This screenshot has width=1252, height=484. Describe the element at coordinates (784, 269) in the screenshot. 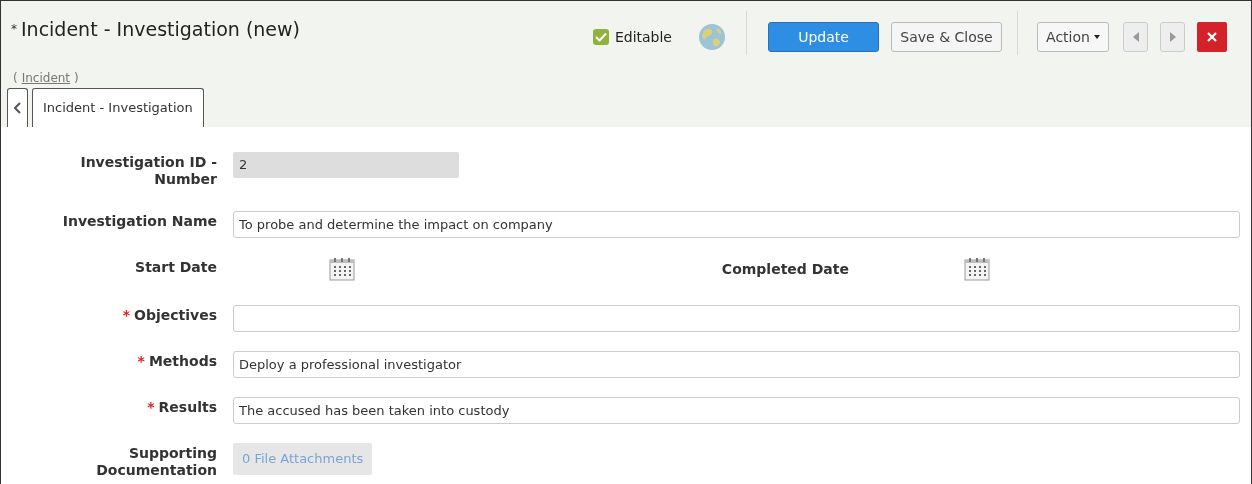

I see `field-label: Completed Date` at that location.